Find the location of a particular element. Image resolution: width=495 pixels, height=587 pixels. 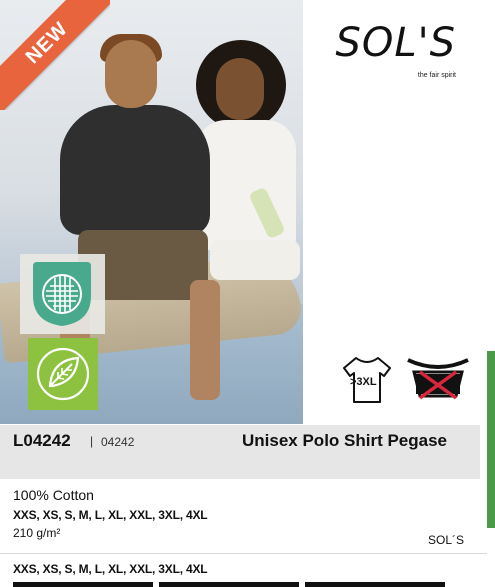

pique-mesh-icon is located at coordinates (62, 294).